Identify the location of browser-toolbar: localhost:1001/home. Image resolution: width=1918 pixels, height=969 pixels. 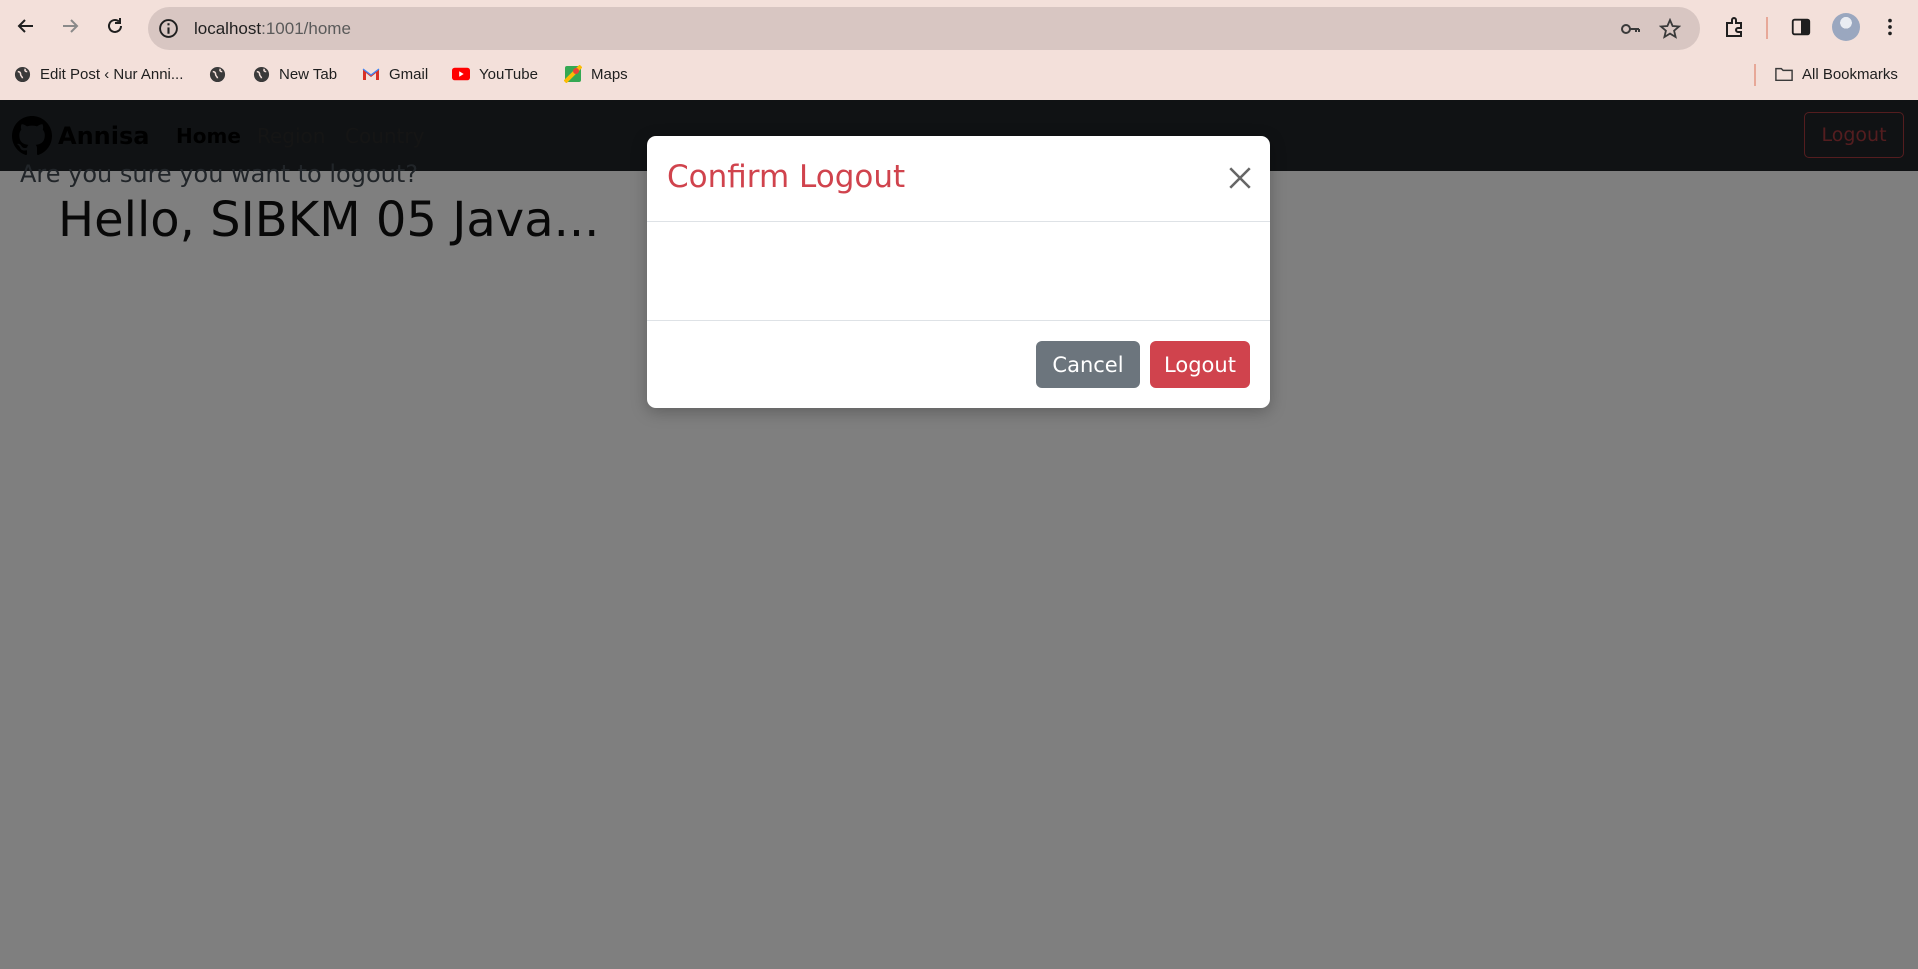
(959, 28).